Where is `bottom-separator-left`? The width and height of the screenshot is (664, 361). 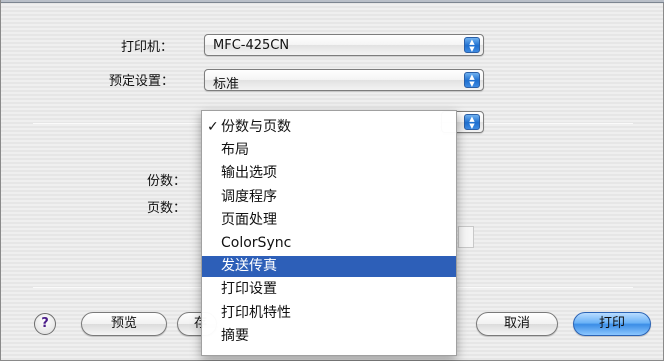 bottom-separator-left is located at coordinates (119, 287).